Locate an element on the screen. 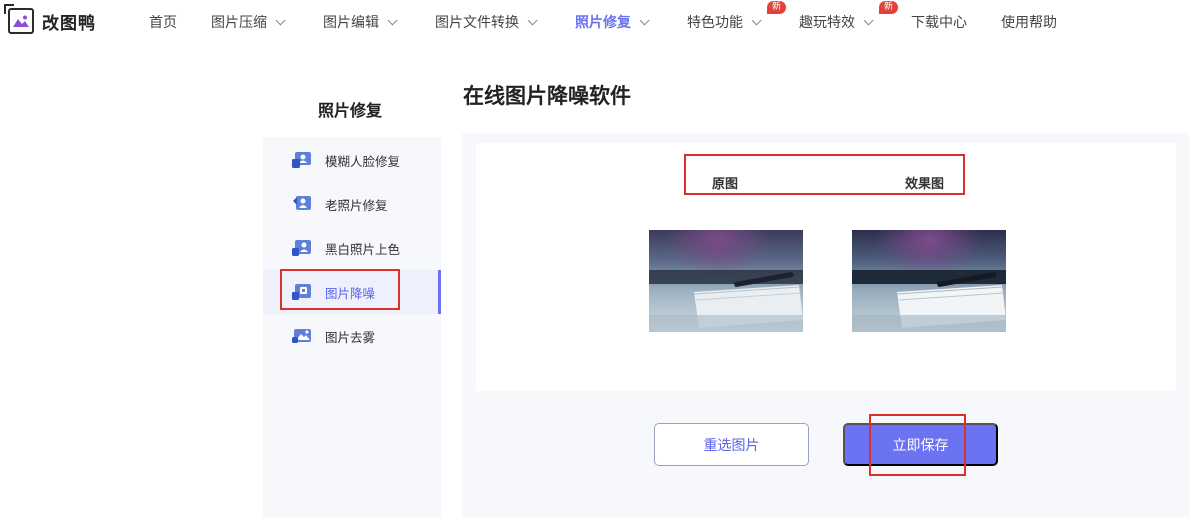  nav-image-compress: 图片压缩 is located at coordinates (248, 22).